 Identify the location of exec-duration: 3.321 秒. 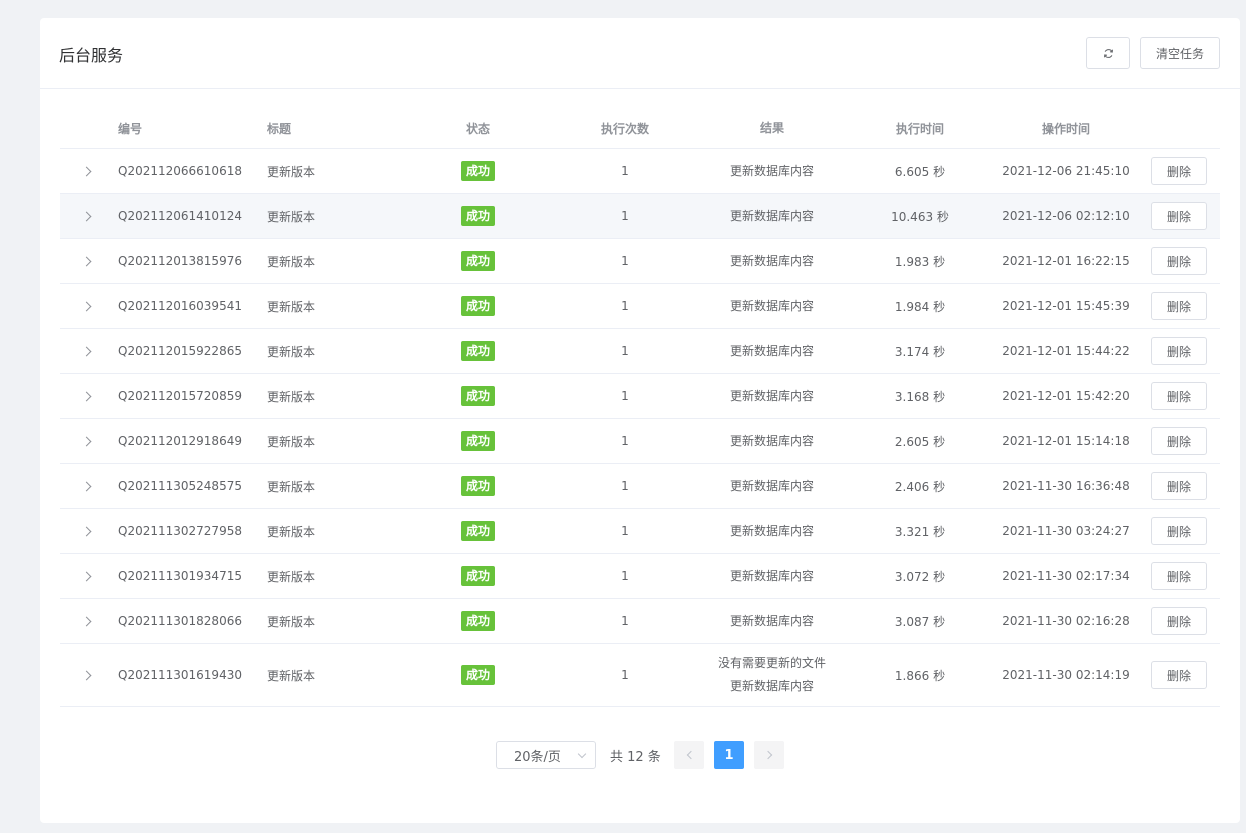
(920, 531).